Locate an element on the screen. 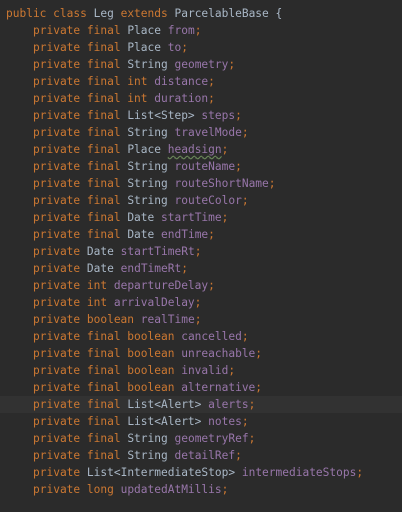  code-line: private final String geometryRef; is located at coordinates (201, 438).